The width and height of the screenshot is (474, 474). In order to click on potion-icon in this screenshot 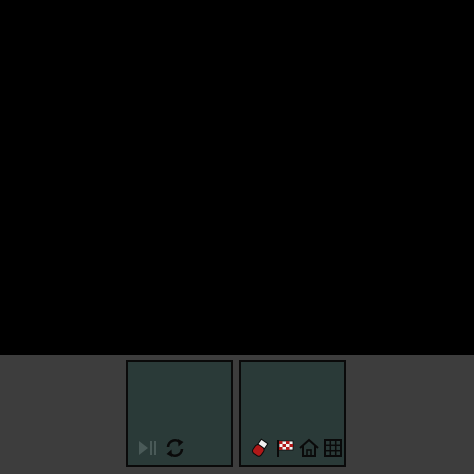, I will do `click(260, 447)`.